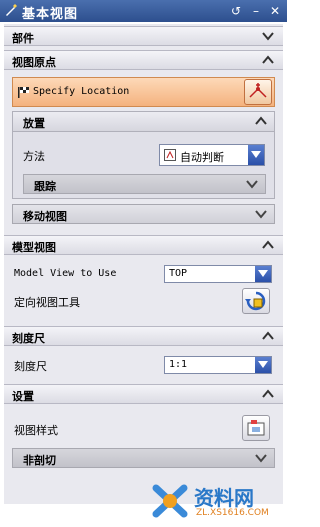 This screenshot has width=320, height=527. I want to click on section-parts-label: 部件, so click(23, 38).